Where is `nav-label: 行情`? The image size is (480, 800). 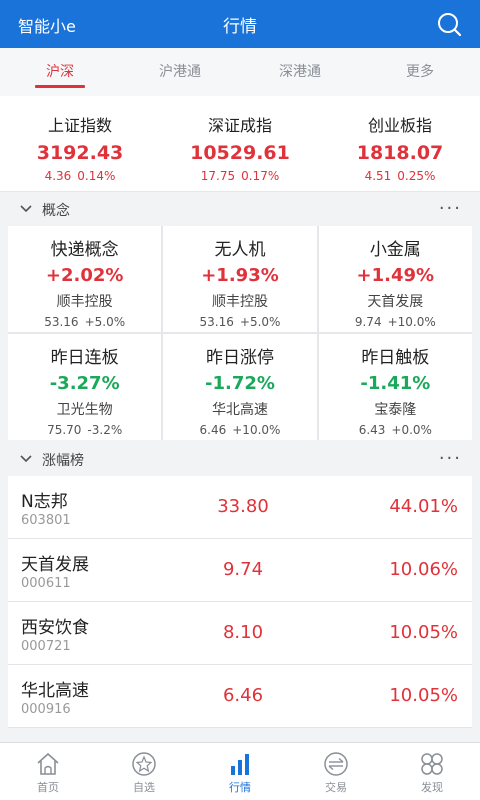
nav-label: 行情 is located at coordinates (240, 787).